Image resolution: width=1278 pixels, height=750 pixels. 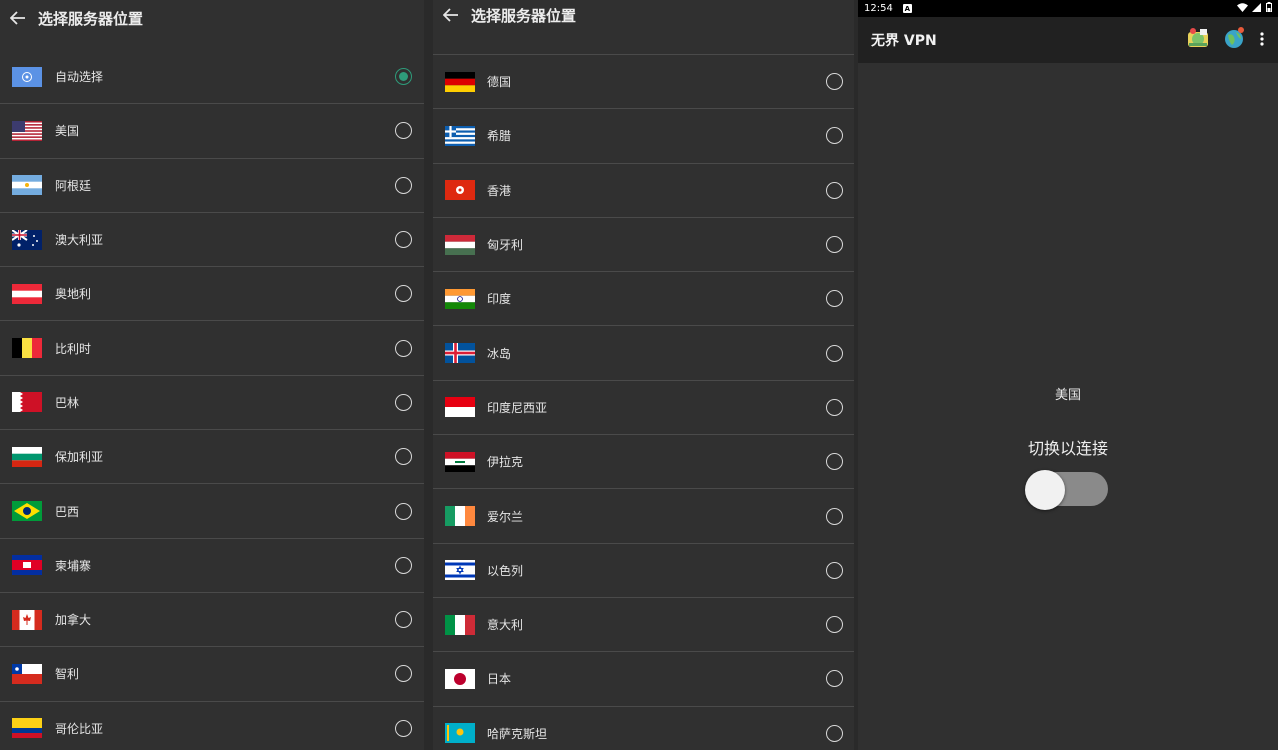 I want to click on server-row: 比利时, so click(x=212, y=348).